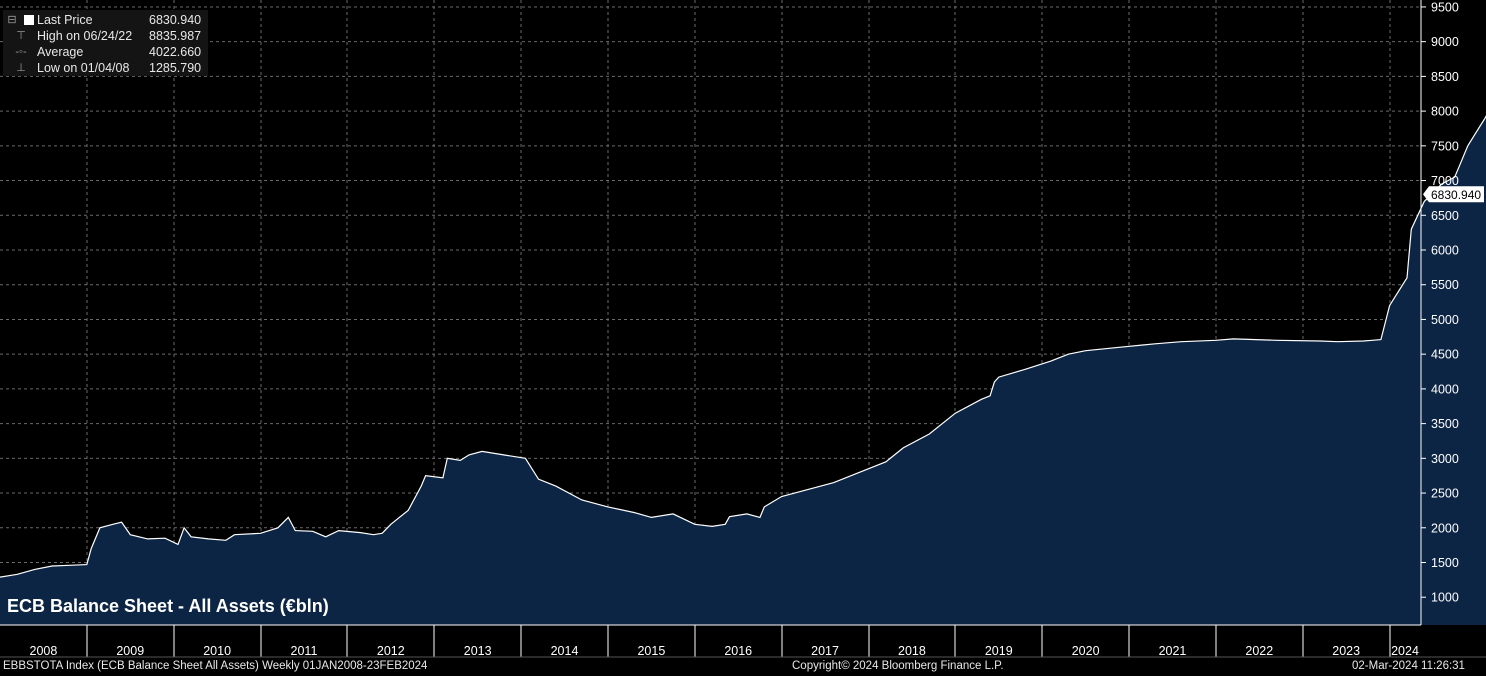 Image resolution: width=1486 pixels, height=676 pixels. What do you see at coordinates (898, 666) in the screenshot?
I see `footer-copyright: Copyright© 2024 Bloomberg Finance L.P.` at bounding box center [898, 666].